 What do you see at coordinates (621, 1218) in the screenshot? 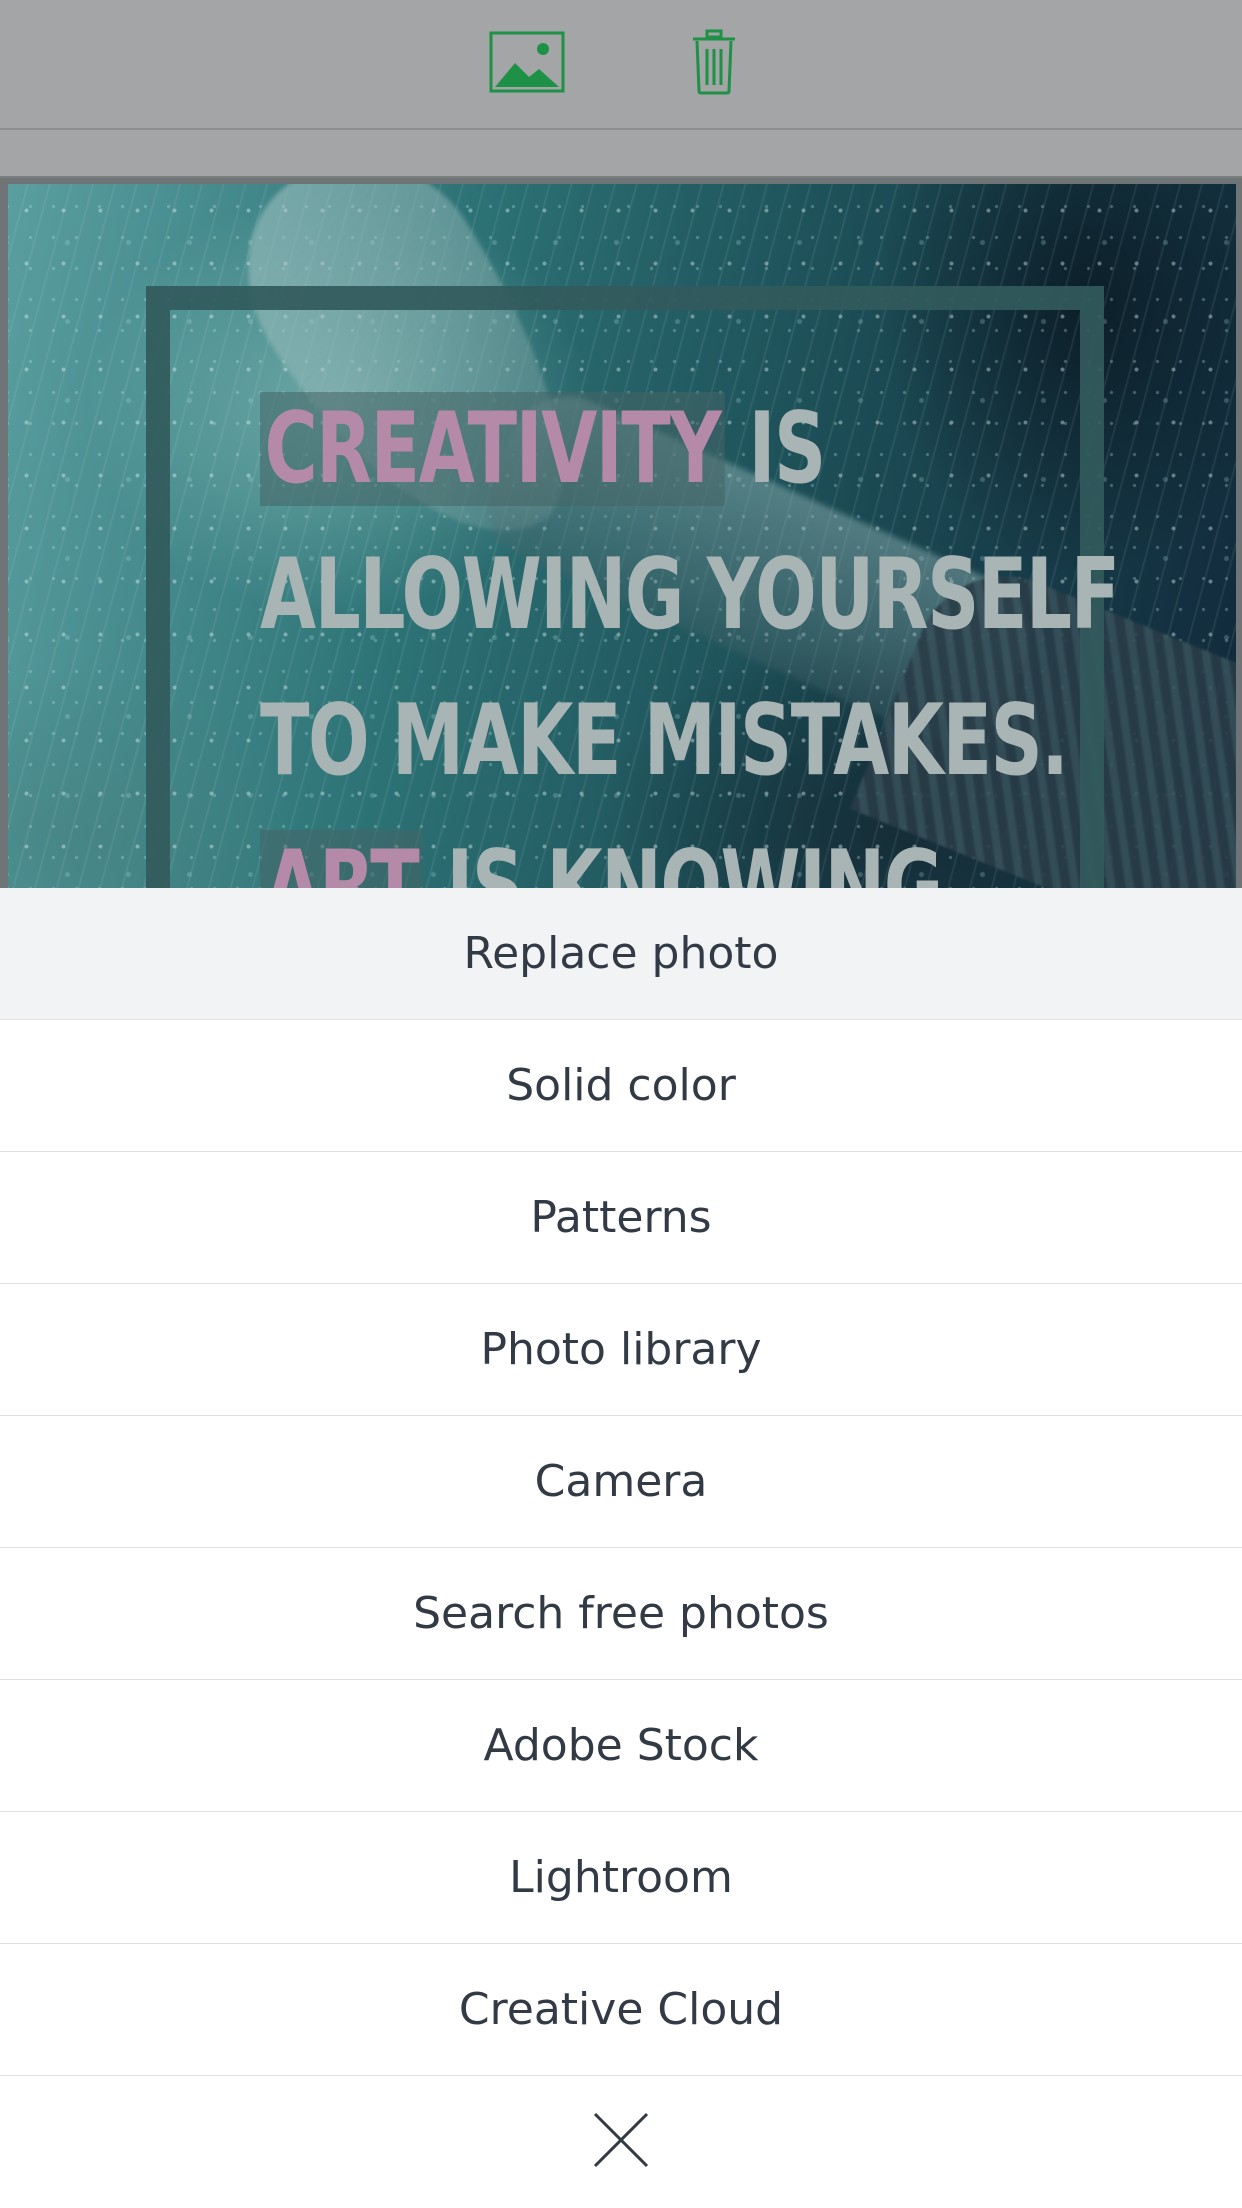
I see `patterns-option: Patterns` at bounding box center [621, 1218].